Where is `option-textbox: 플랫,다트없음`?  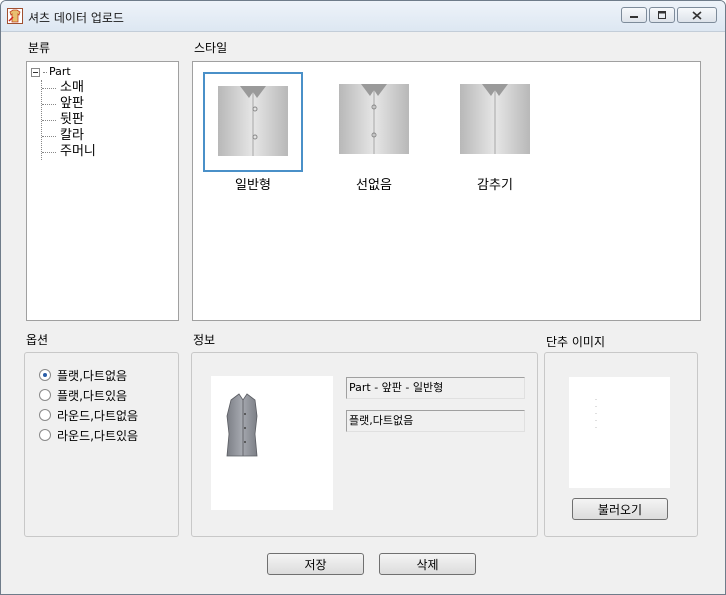 option-textbox: 플랫,다트없음 is located at coordinates (435, 421).